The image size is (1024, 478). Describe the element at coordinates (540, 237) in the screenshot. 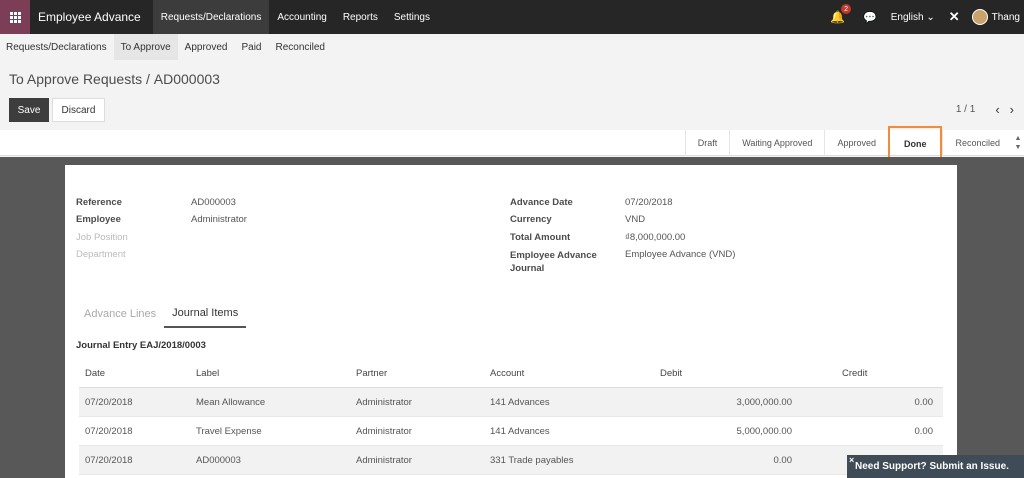

I see `total-amount-label: Total Amount` at that location.